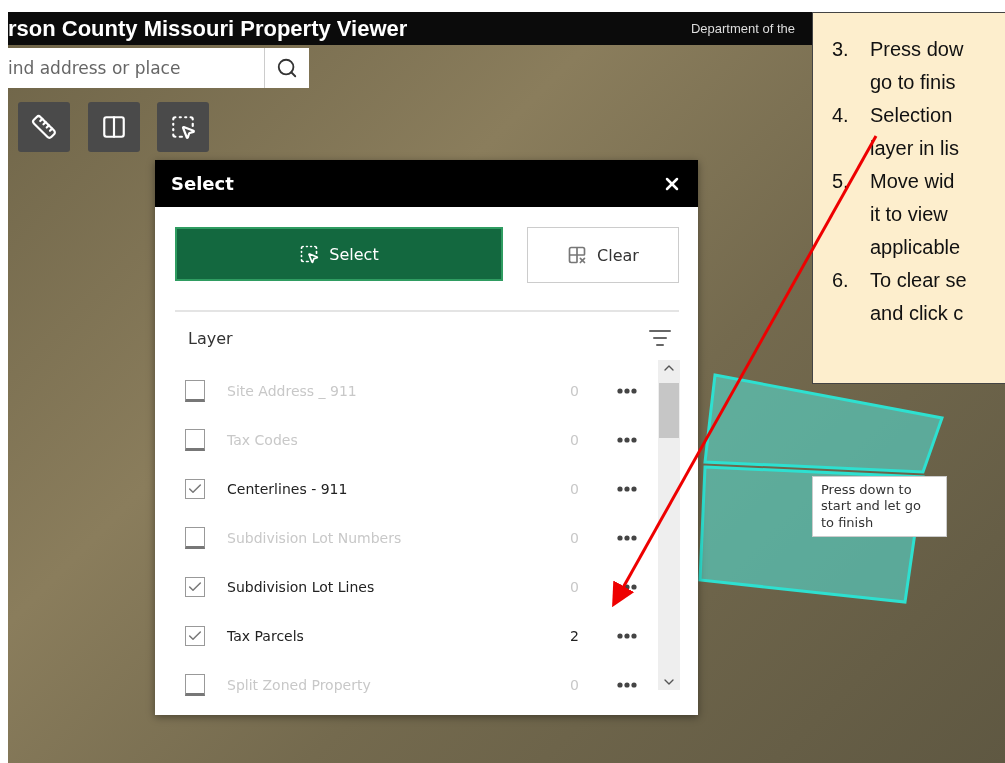 The height and width of the screenshot is (763, 1005). Describe the element at coordinates (210, 338) in the screenshot. I see `layer-label: Layer` at that location.